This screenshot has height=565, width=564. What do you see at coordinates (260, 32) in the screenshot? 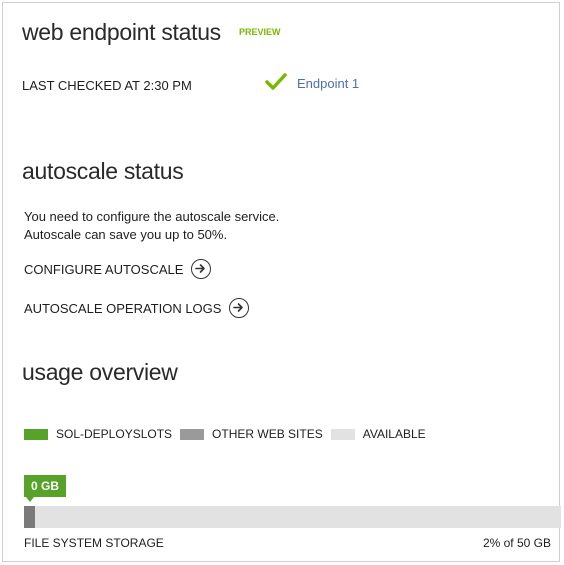
I see `preview-badge: PREVIEW` at bounding box center [260, 32].